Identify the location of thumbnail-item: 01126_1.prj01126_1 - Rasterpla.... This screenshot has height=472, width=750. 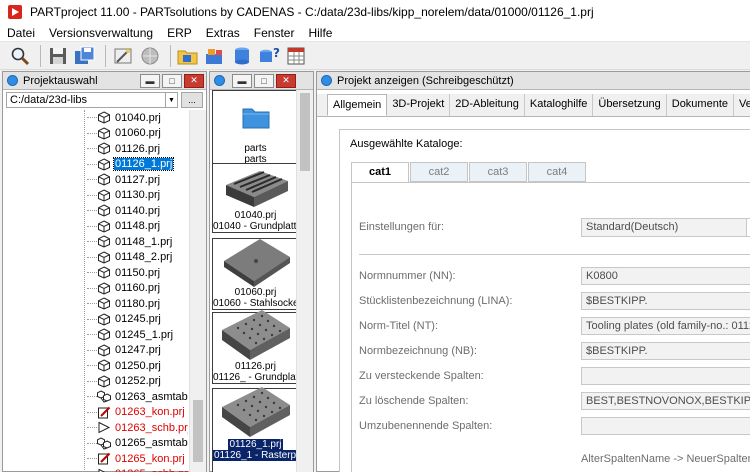
(255, 429).